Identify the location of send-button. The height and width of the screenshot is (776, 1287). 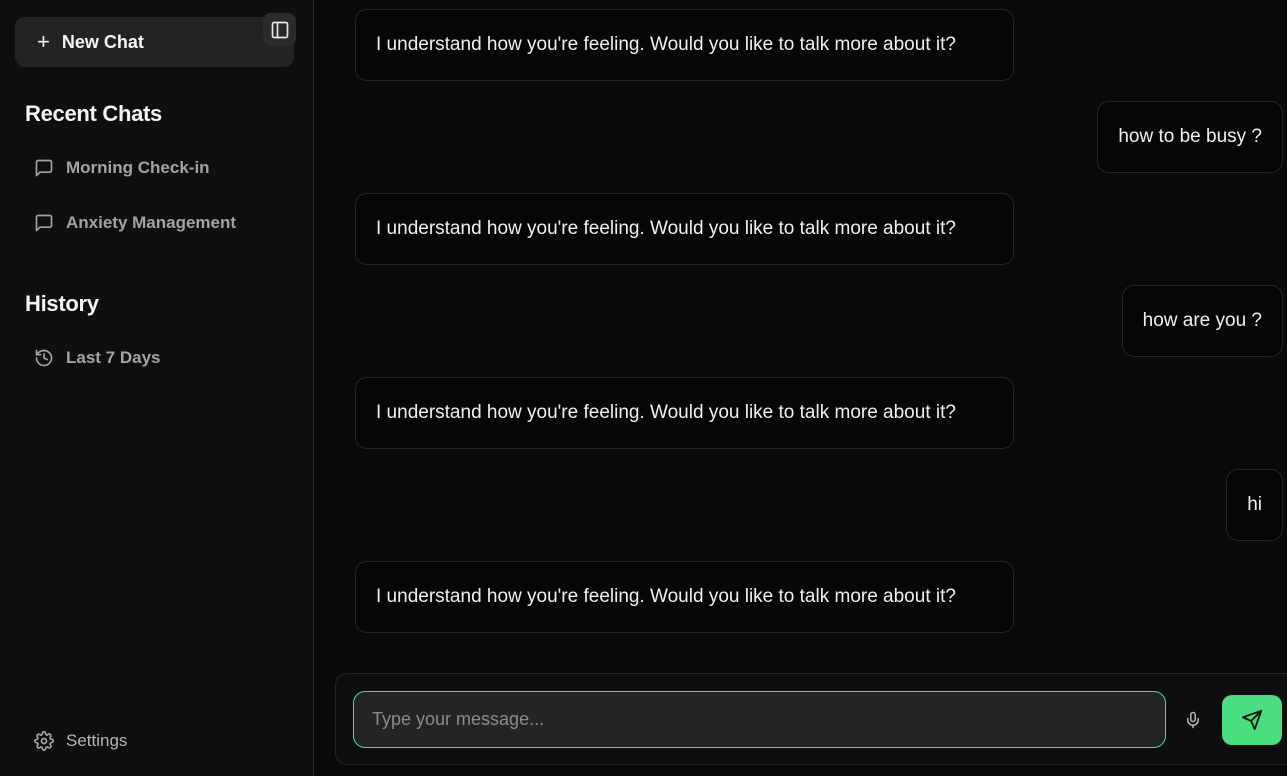
(1252, 720).